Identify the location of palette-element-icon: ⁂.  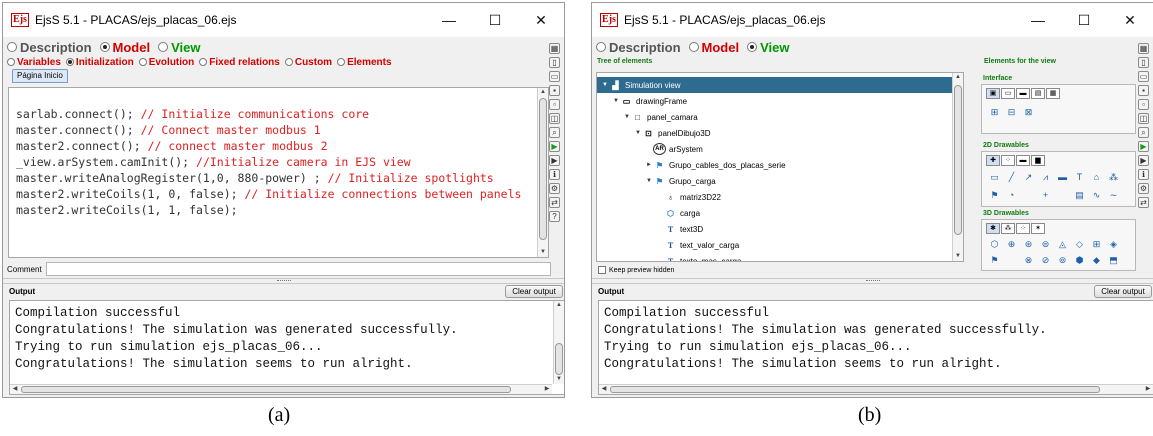
(1113, 177).